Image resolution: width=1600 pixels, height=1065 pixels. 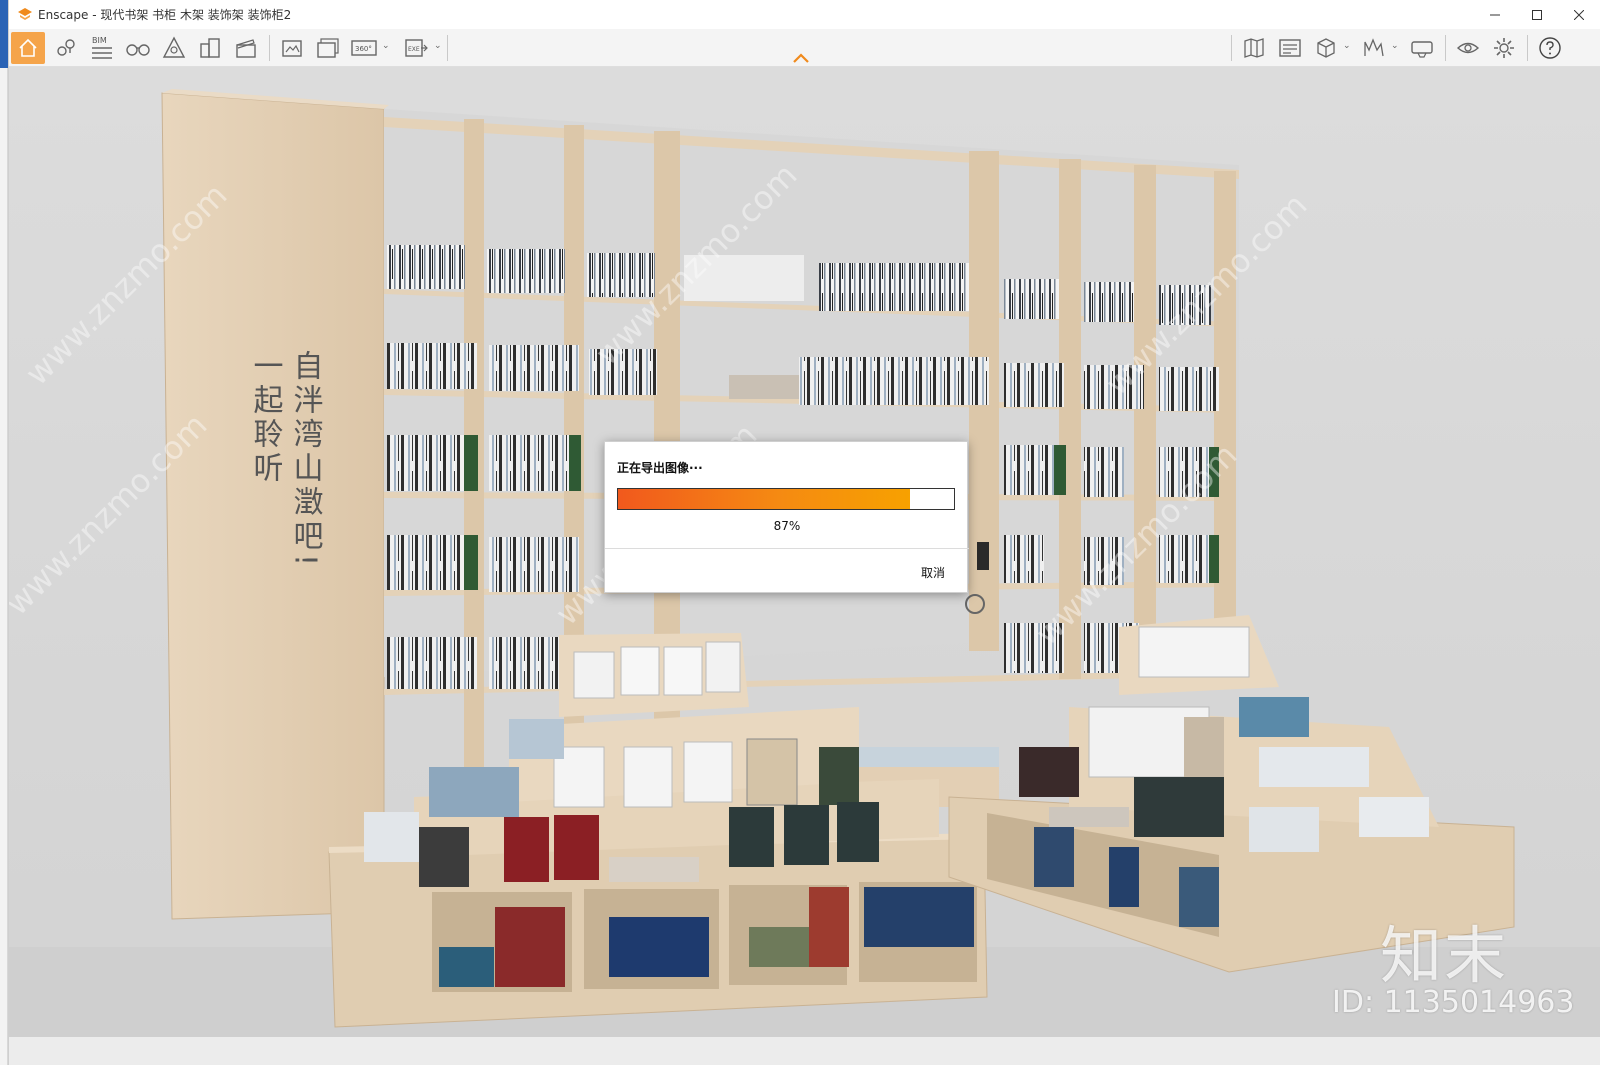 I want to click on vr-headset-icon, so click(x=1422, y=49).